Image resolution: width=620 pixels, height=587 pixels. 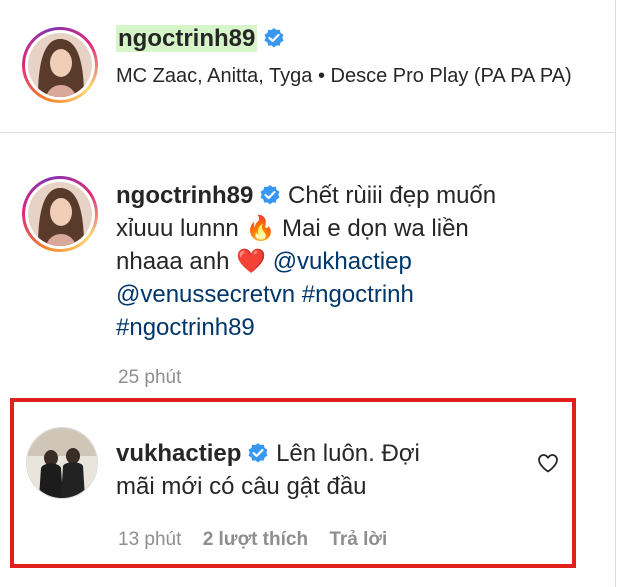 What do you see at coordinates (348, 453) in the screenshot?
I see `reply-text-1: Lên luôn. Đợi` at bounding box center [348, 453].